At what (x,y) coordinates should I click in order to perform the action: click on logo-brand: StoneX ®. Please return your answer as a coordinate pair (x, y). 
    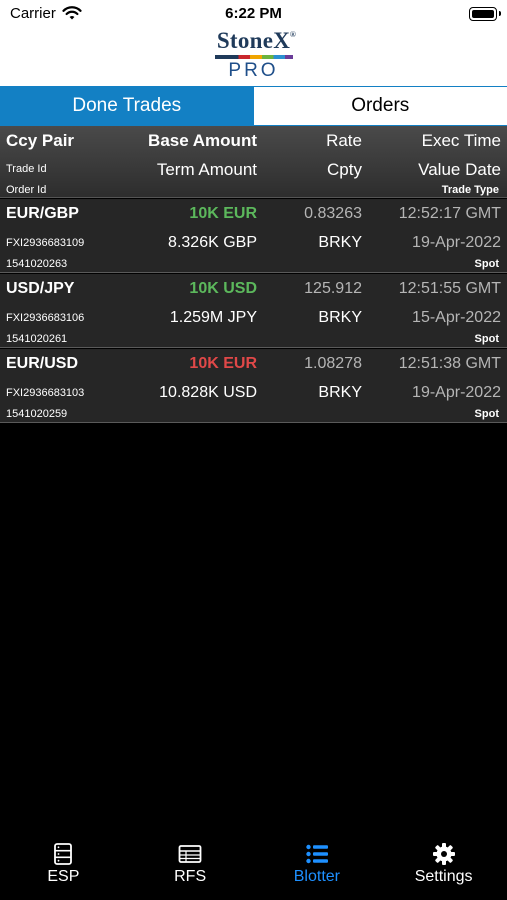
    Looking at the image, I should click on (256, 40).